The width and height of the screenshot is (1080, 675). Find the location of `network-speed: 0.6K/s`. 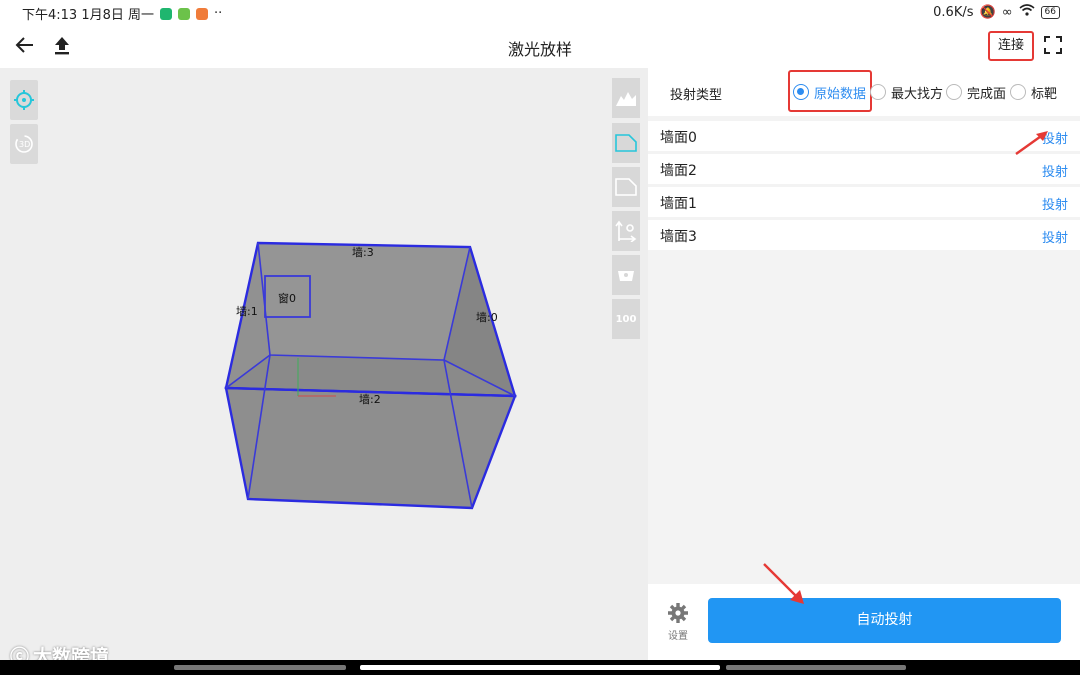

network-speed: 0.6K/s is located at coordinates (953, 12).